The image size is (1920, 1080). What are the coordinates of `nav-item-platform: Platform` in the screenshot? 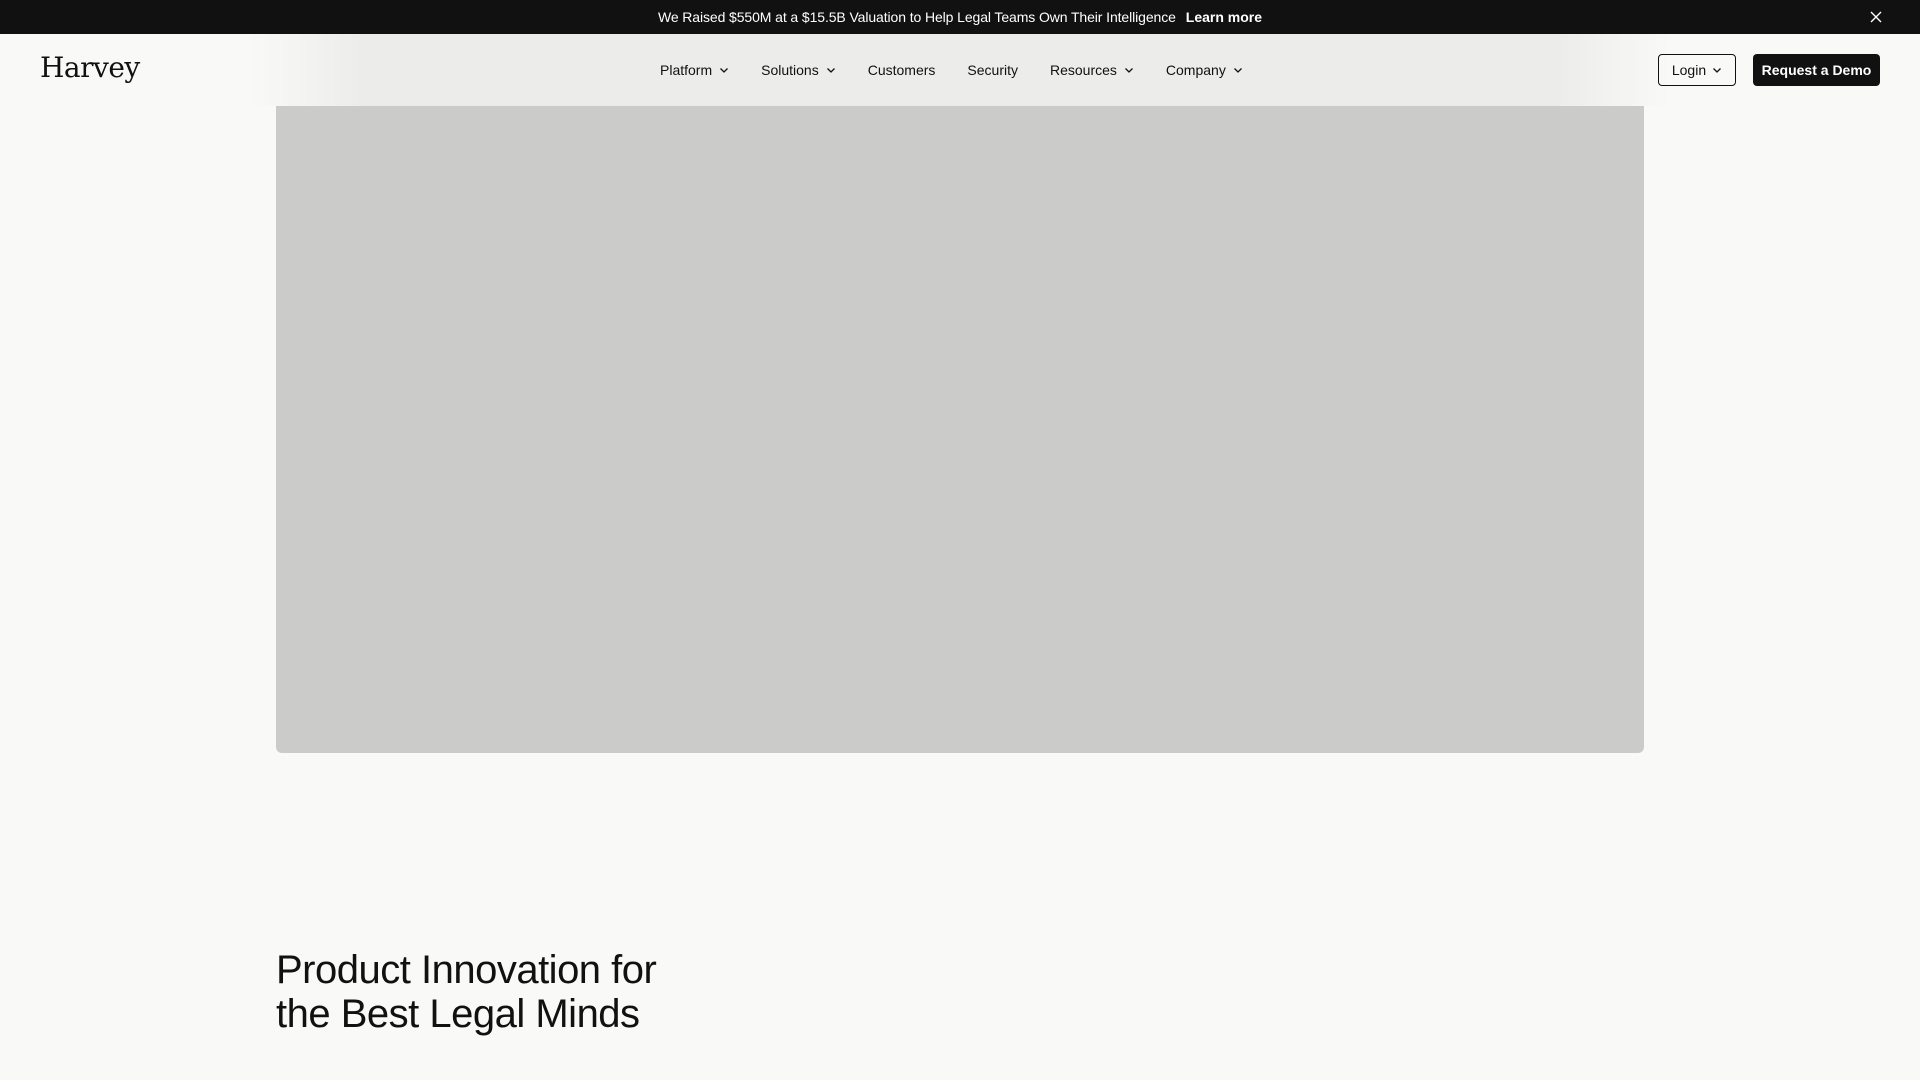 It's located at (694, 70).